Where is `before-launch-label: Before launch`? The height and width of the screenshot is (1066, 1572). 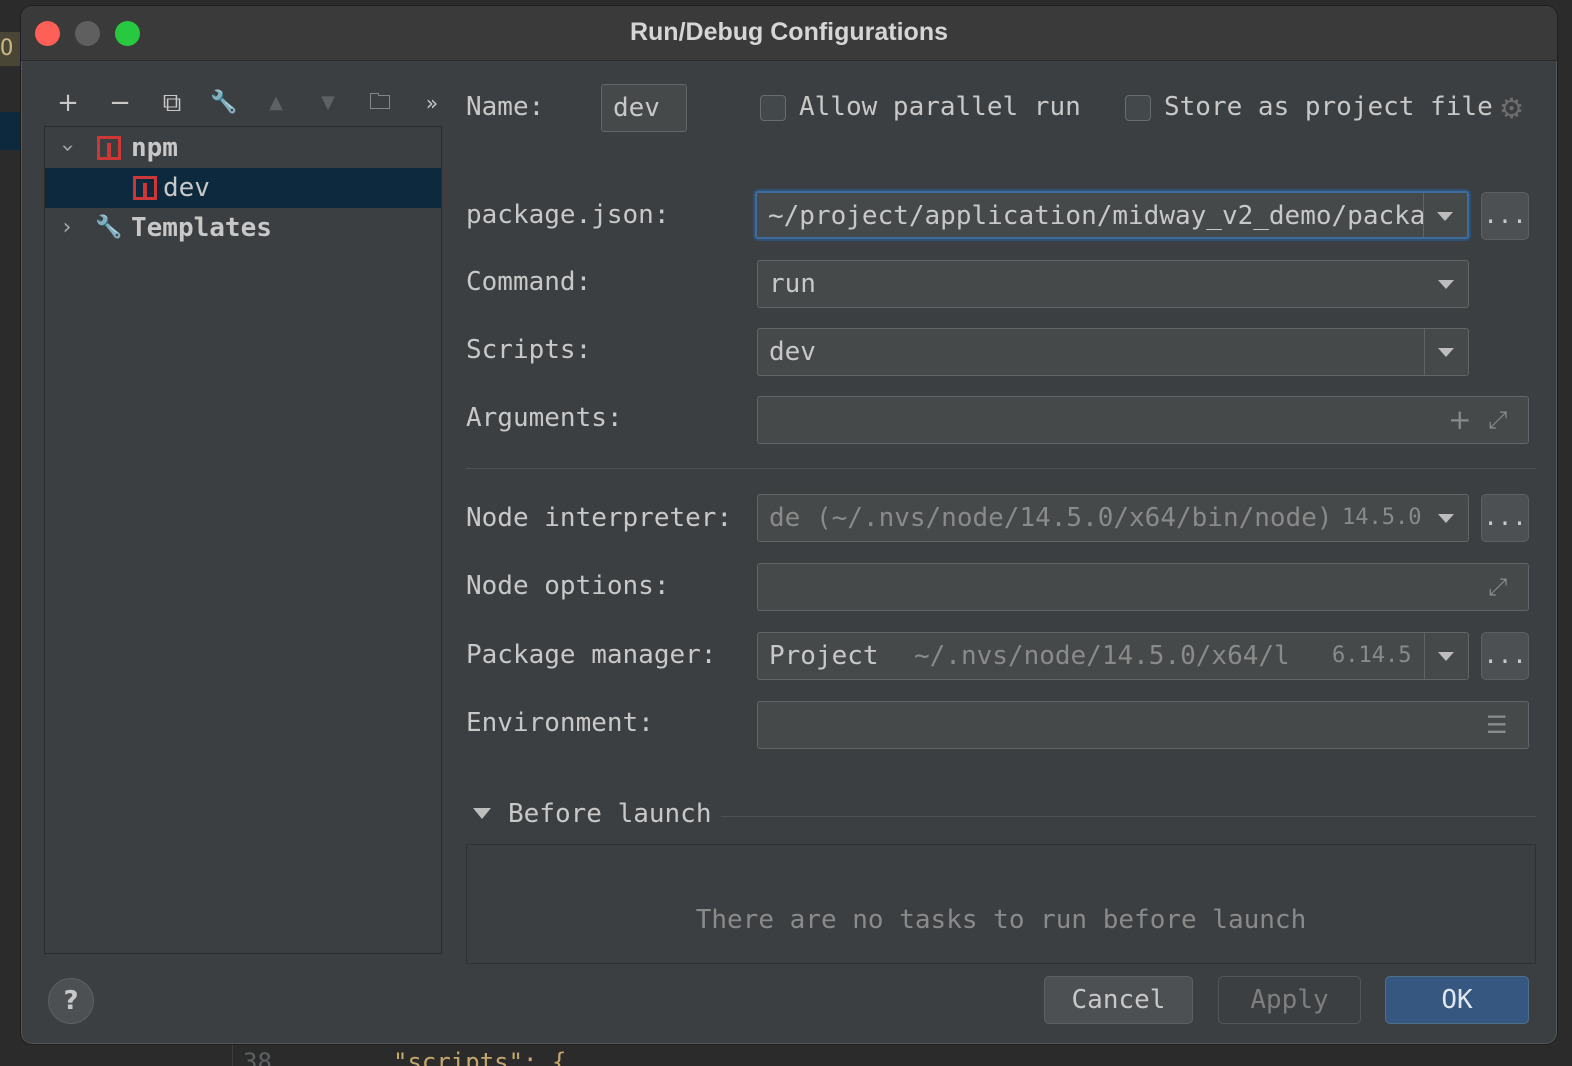 before-launch-label: Before launch is located at coordinates (610, 814).